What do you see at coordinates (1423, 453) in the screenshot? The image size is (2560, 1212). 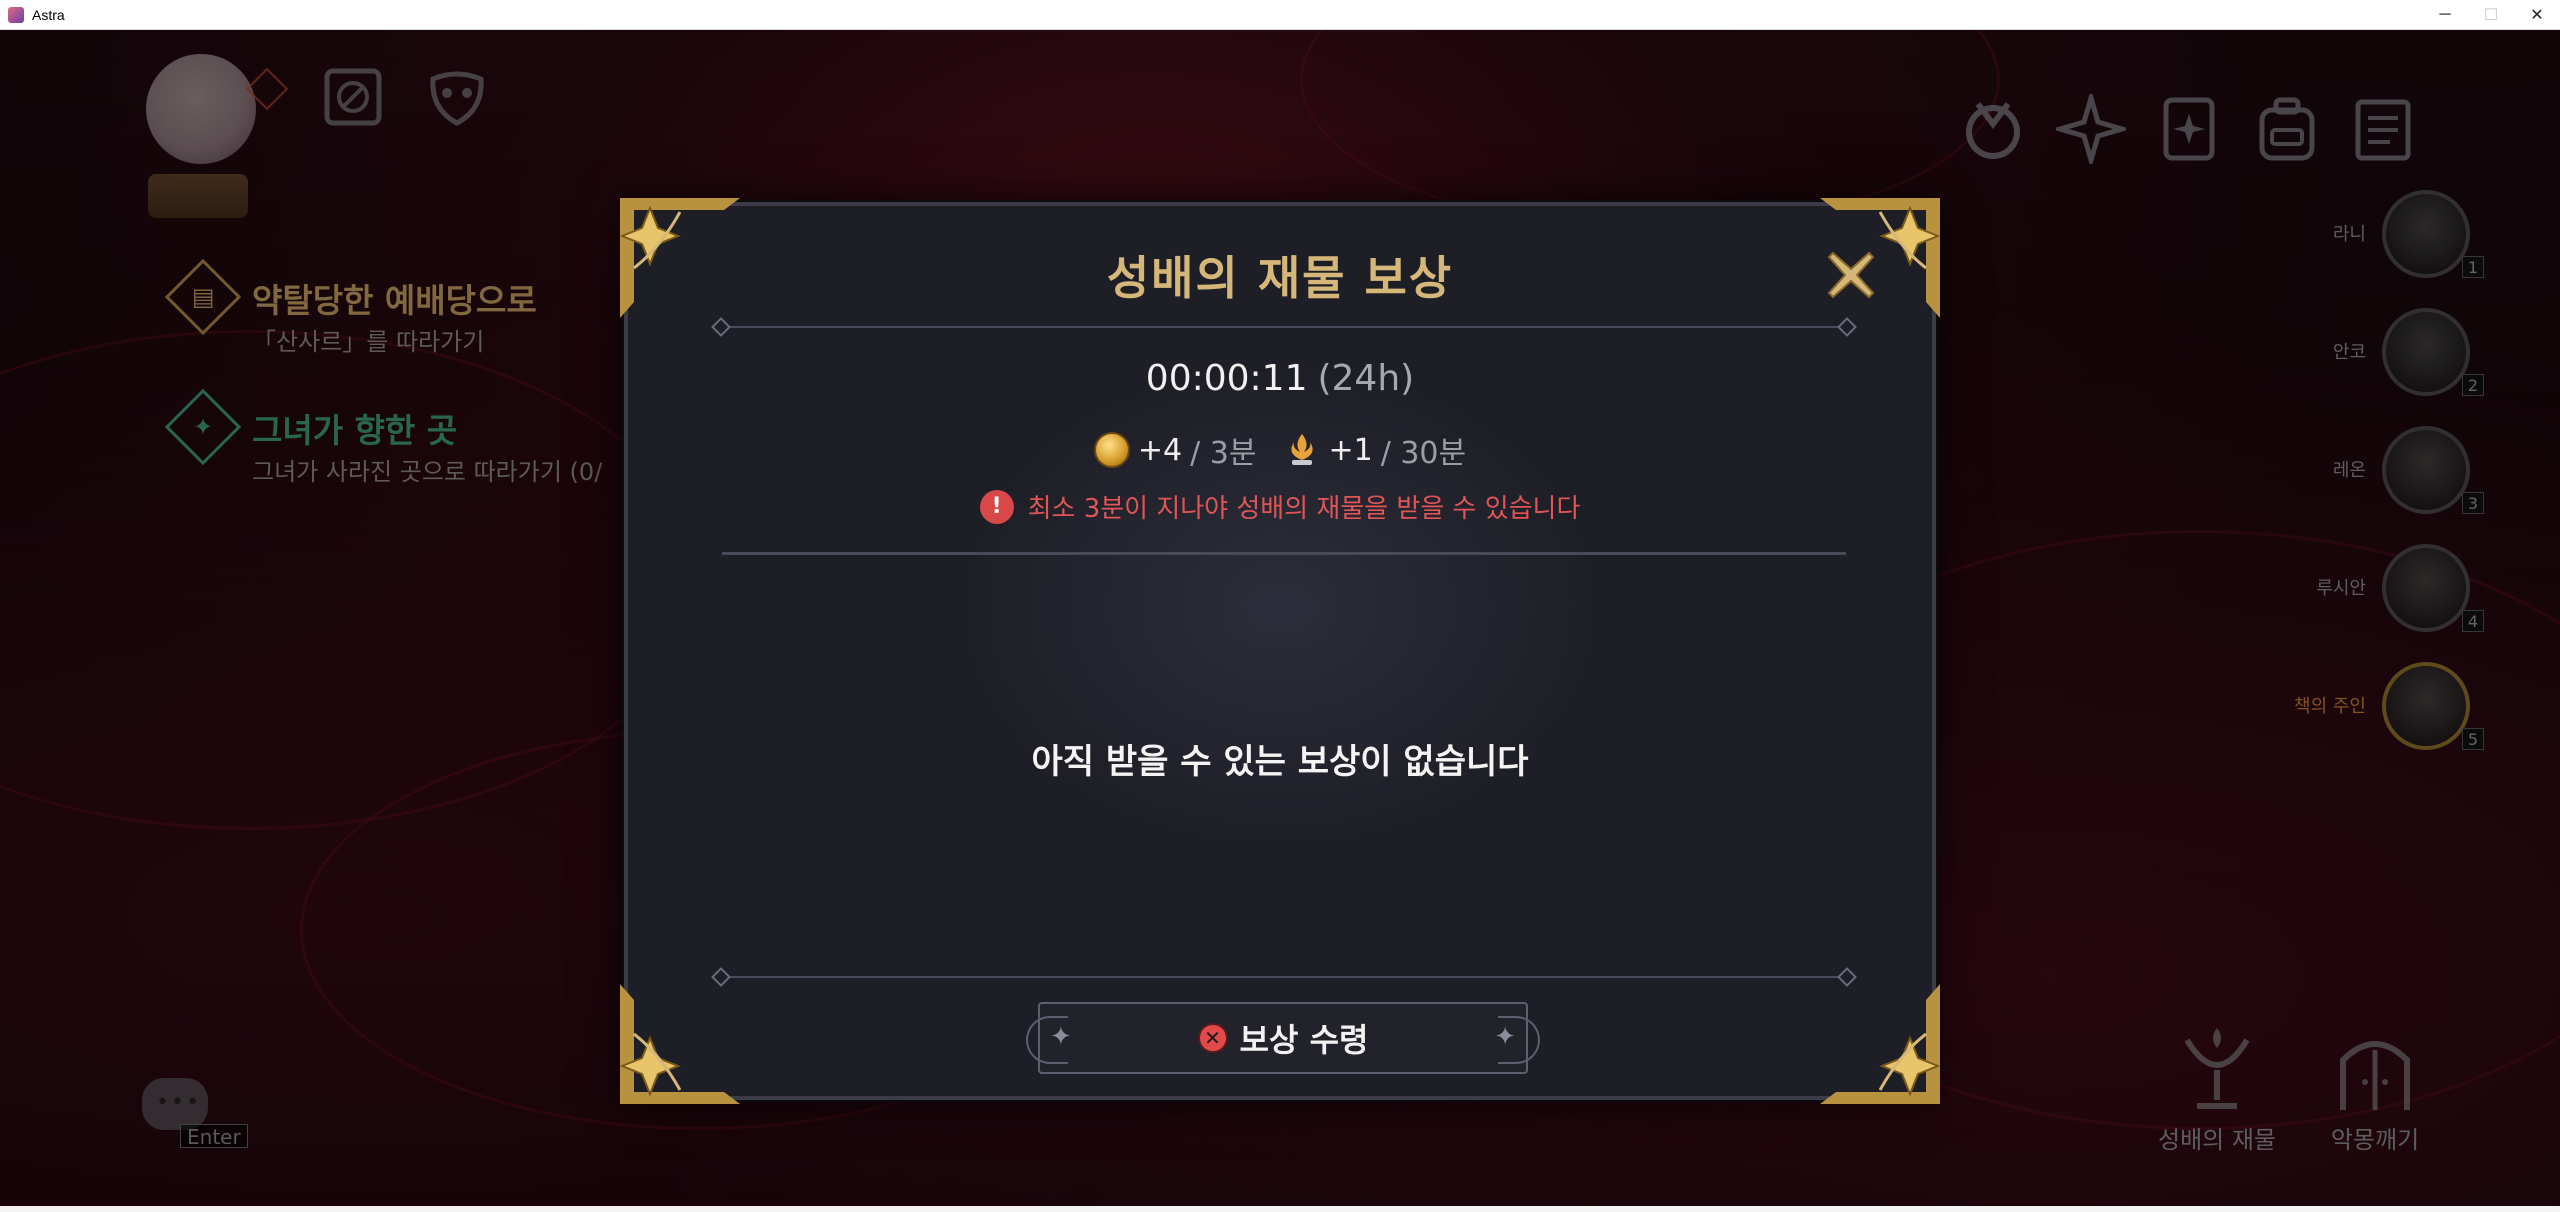 I see `rate-period: / 30분` at bounding box center [1423, 453].